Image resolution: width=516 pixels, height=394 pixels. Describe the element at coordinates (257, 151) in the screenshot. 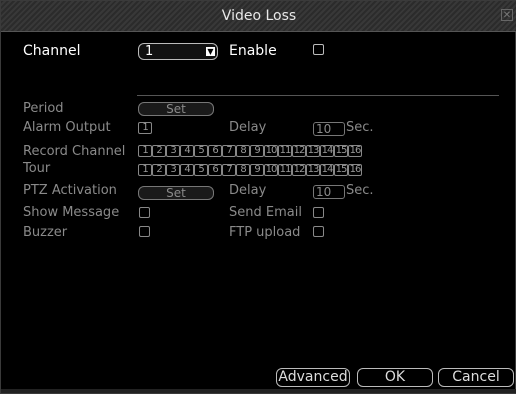

I see `record-channel-box: 9` at that location.